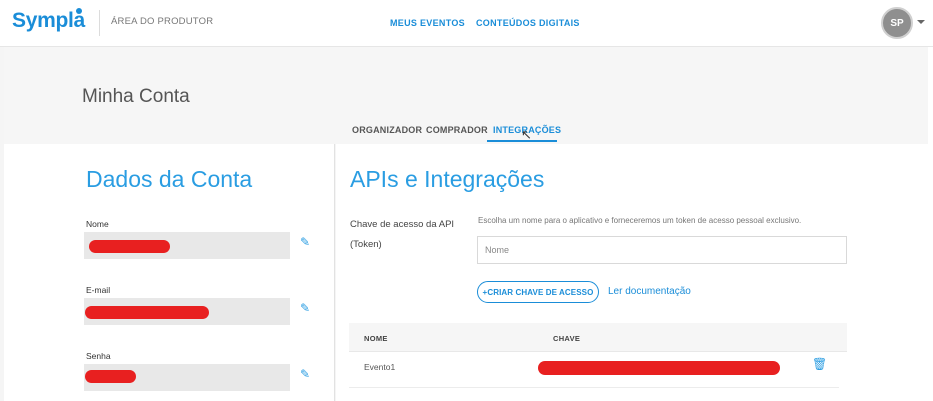  Describe the element at coordinates (97, 224) in the screenshot. I see `name-label: Nome` at that location.